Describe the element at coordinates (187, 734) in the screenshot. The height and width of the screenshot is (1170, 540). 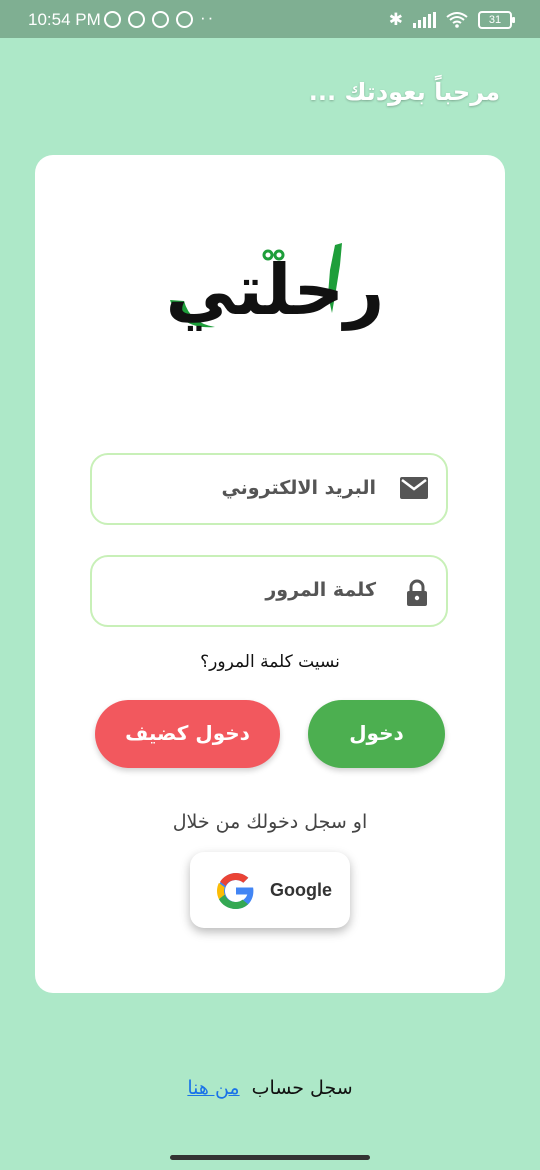
I see `guest-login-button: دخول كضيف` at that location.